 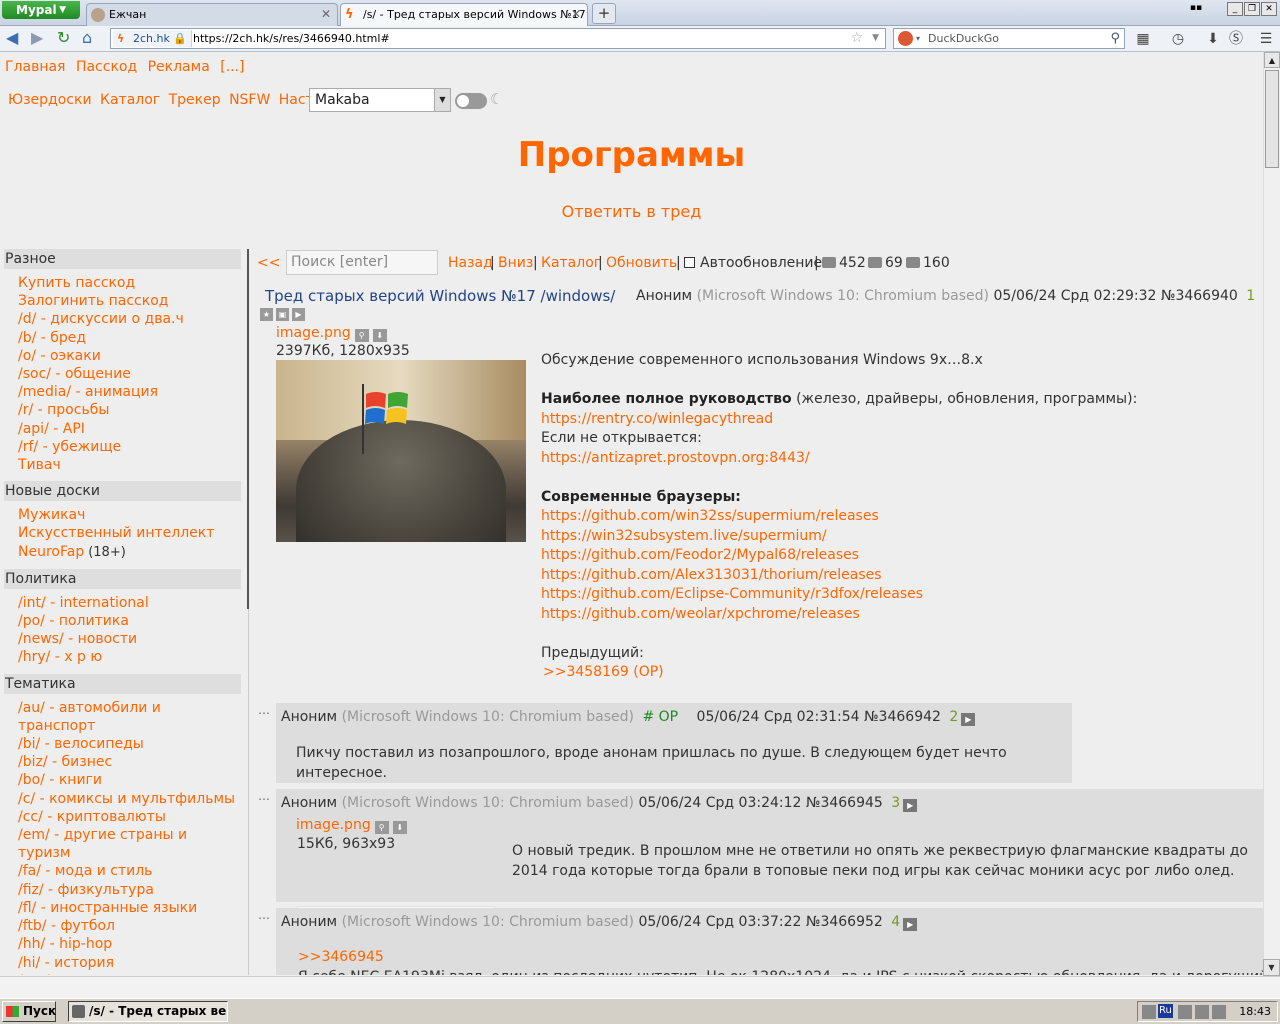 What do you see at coordinates (130, 100) in the screenshot?
I see `nav-catalog: Каталог` at bounding box center [130, 100].